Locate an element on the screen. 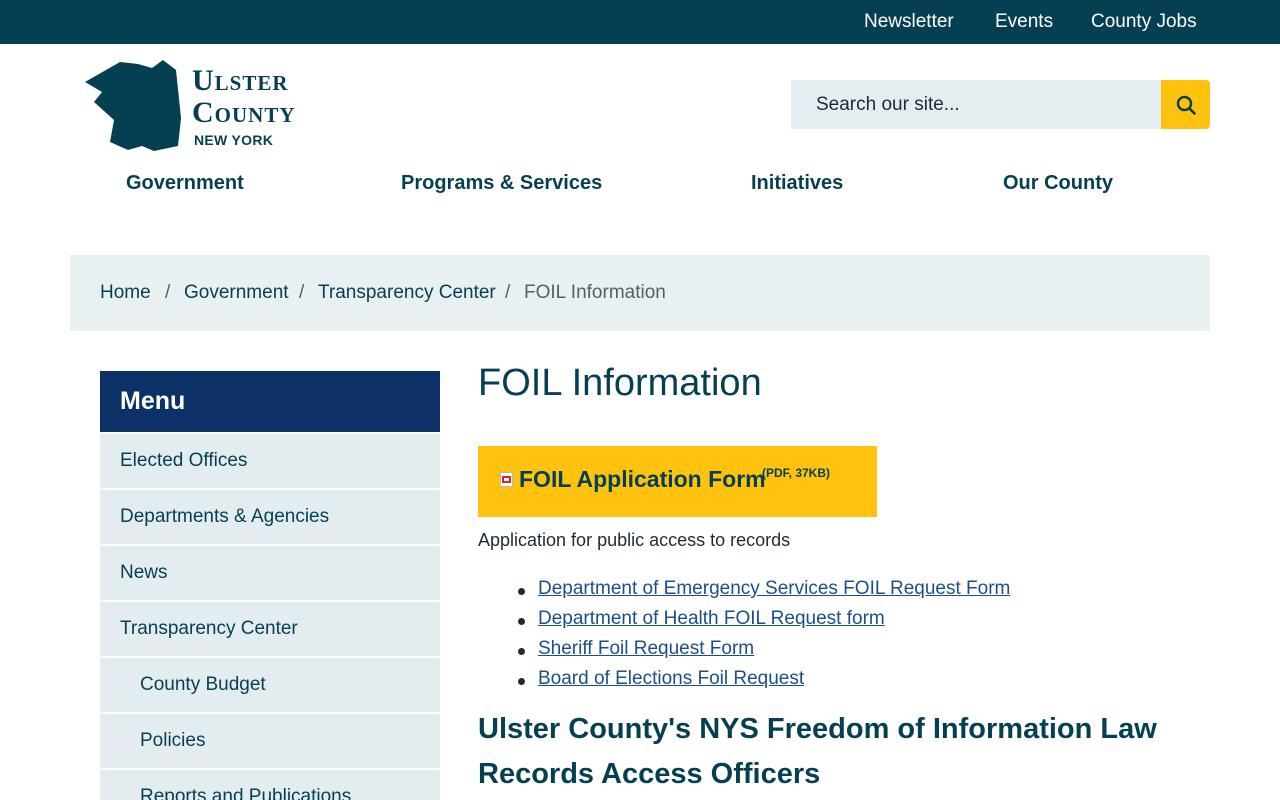 Image resolution: width=1280 pixels, height=800 pixels. nav-programs-services: Programs & Services is located at coordinates (501, 183).